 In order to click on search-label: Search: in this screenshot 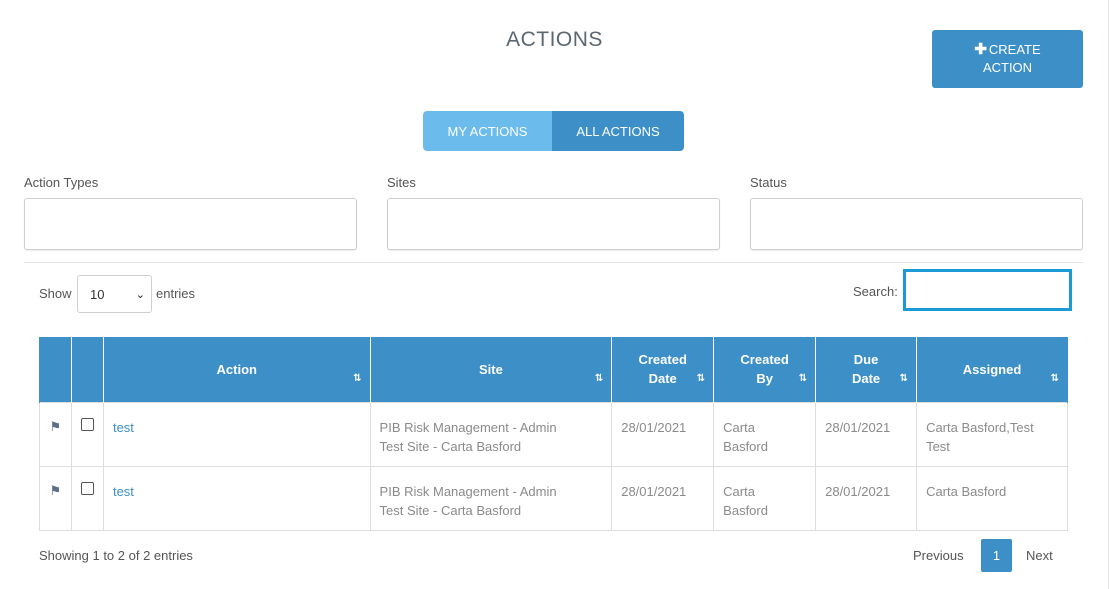, I will do `click(875, 291)`.